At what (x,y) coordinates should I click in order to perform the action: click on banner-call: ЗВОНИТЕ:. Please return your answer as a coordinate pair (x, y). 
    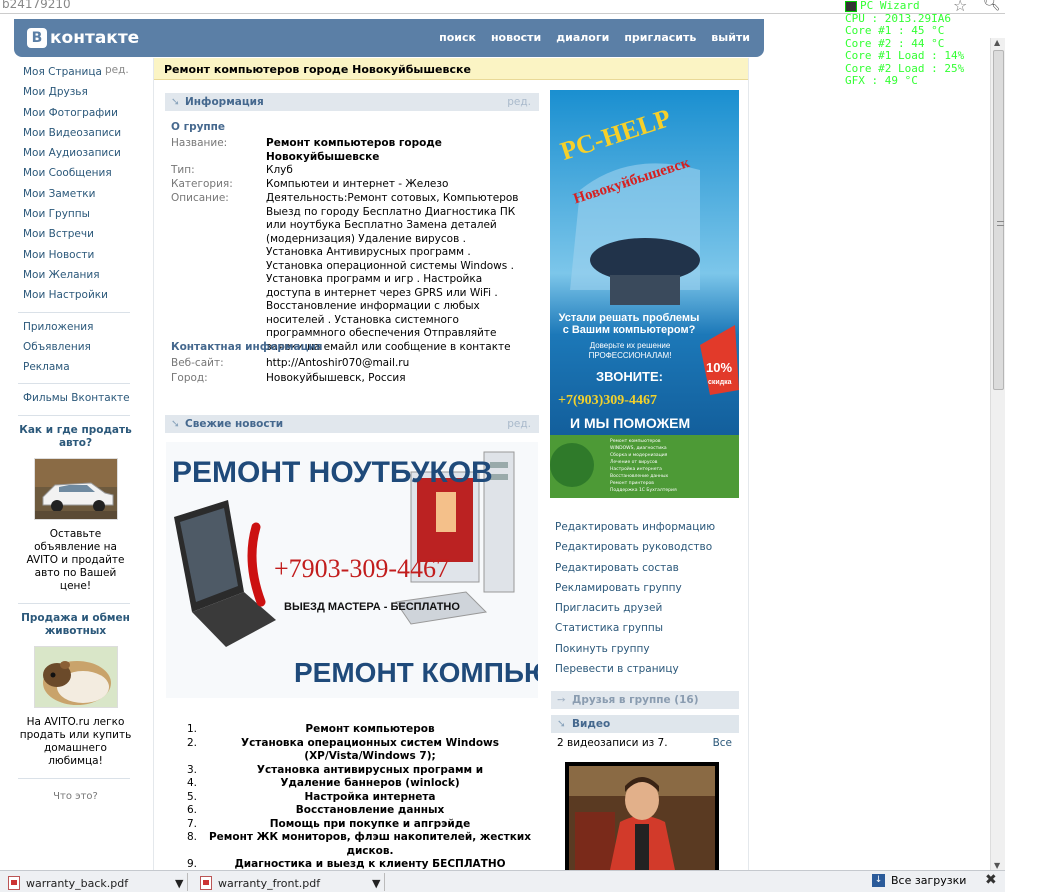
    Looking at the image, I should click on (629, 376).